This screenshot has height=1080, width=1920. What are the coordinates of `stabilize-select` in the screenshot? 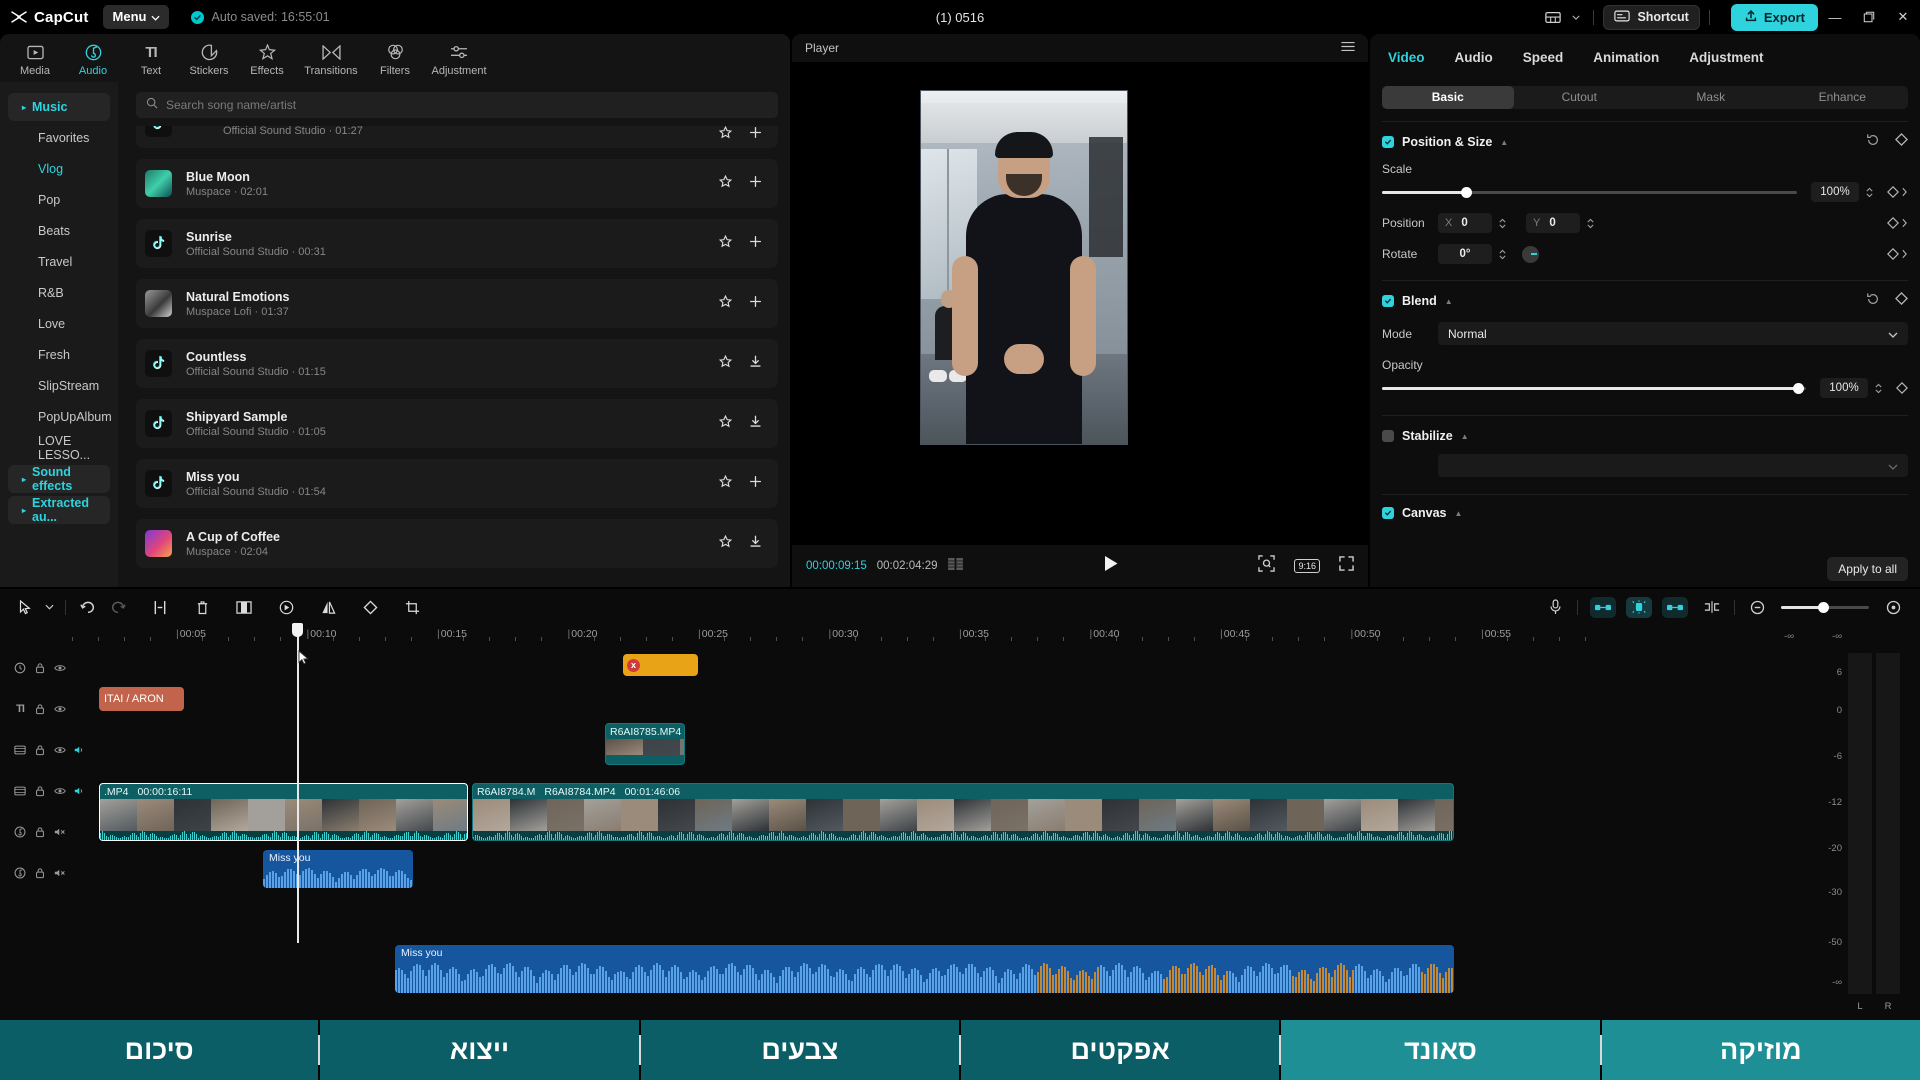 It's located at (1673, 465).